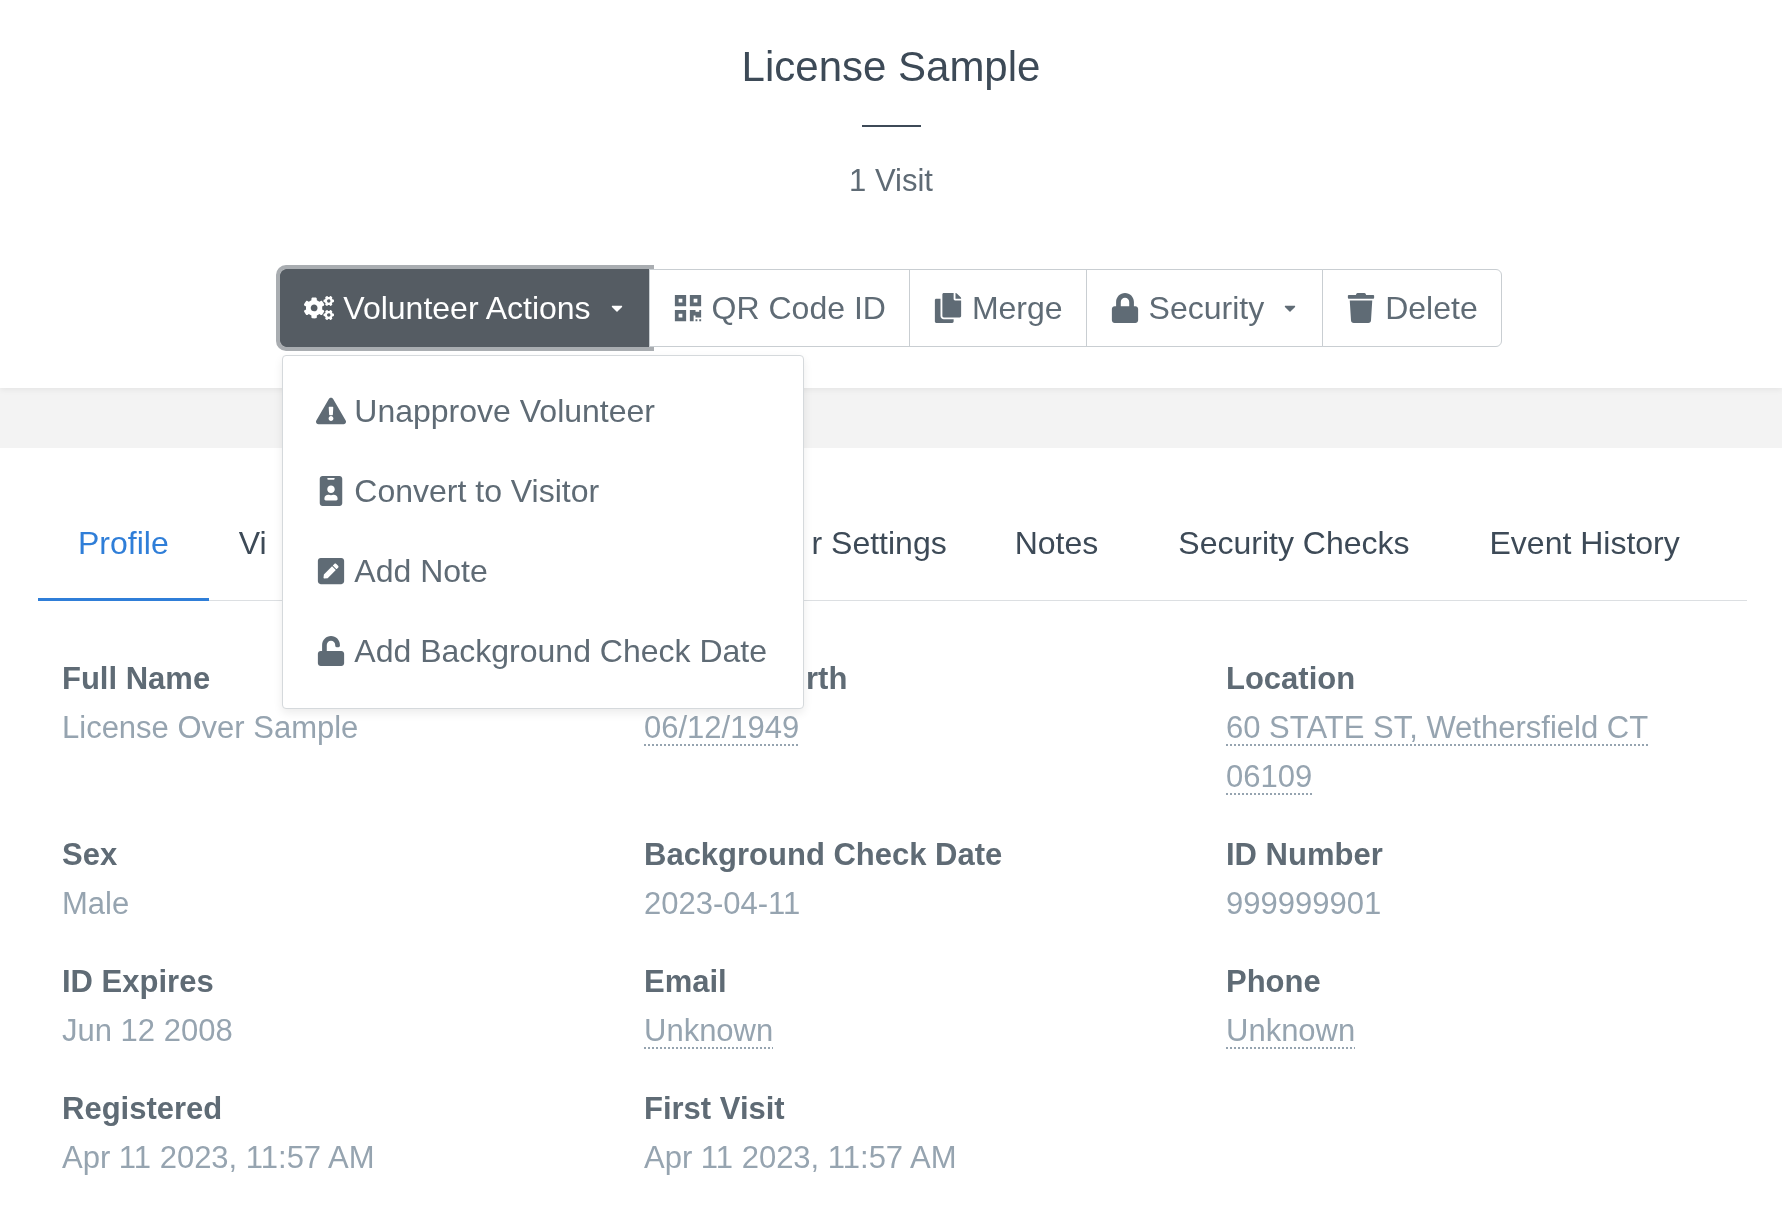 This screenshot has height=1208, width=1782. What do you see at coordinates (1291, 679) in the screenshot?
I see `field-label: Location` at bounding box center [1291, 679].